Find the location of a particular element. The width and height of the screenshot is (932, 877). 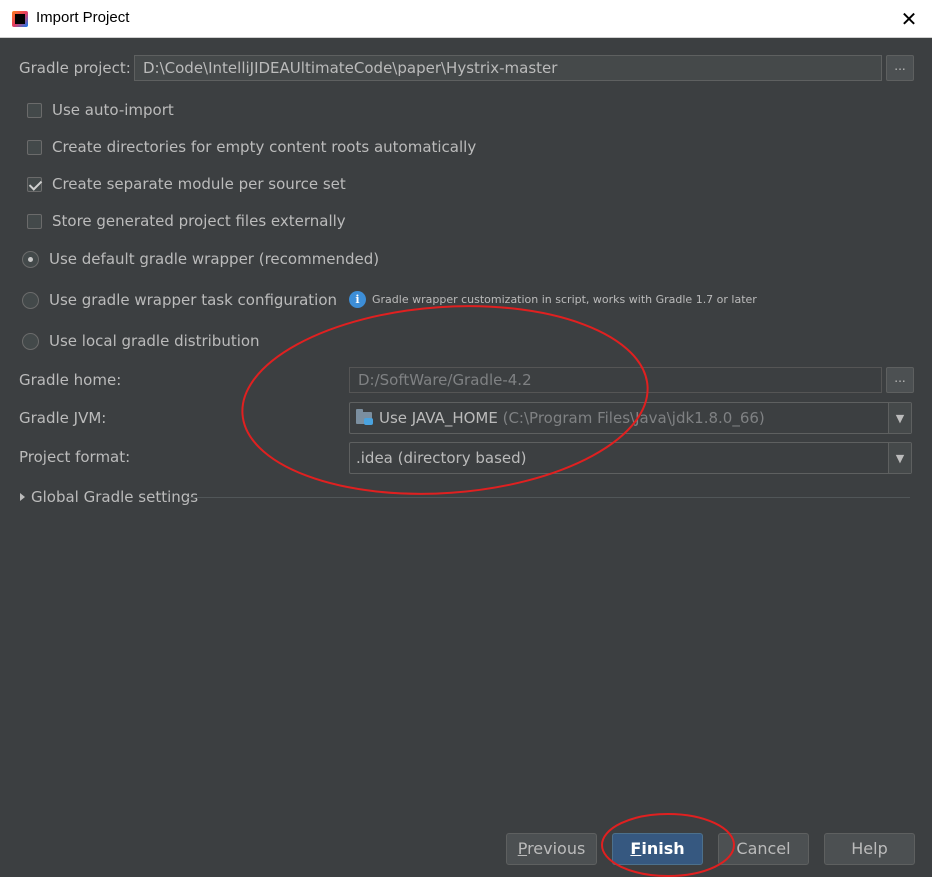

local-distribution-option: Use local gradle distribution is located at coordinates (141, 341).